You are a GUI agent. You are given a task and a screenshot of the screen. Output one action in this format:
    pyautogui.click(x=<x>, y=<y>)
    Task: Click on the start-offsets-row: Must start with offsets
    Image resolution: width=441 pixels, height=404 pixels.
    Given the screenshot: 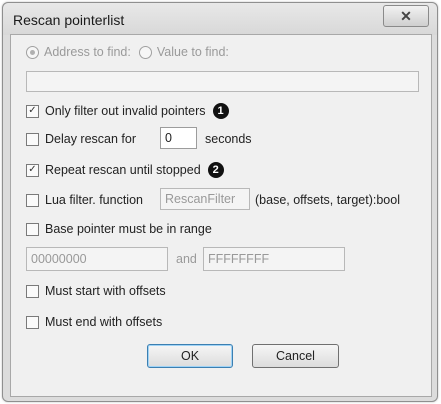 What is the action you would take?
    pyautogui.click(x=96, y=291)
    